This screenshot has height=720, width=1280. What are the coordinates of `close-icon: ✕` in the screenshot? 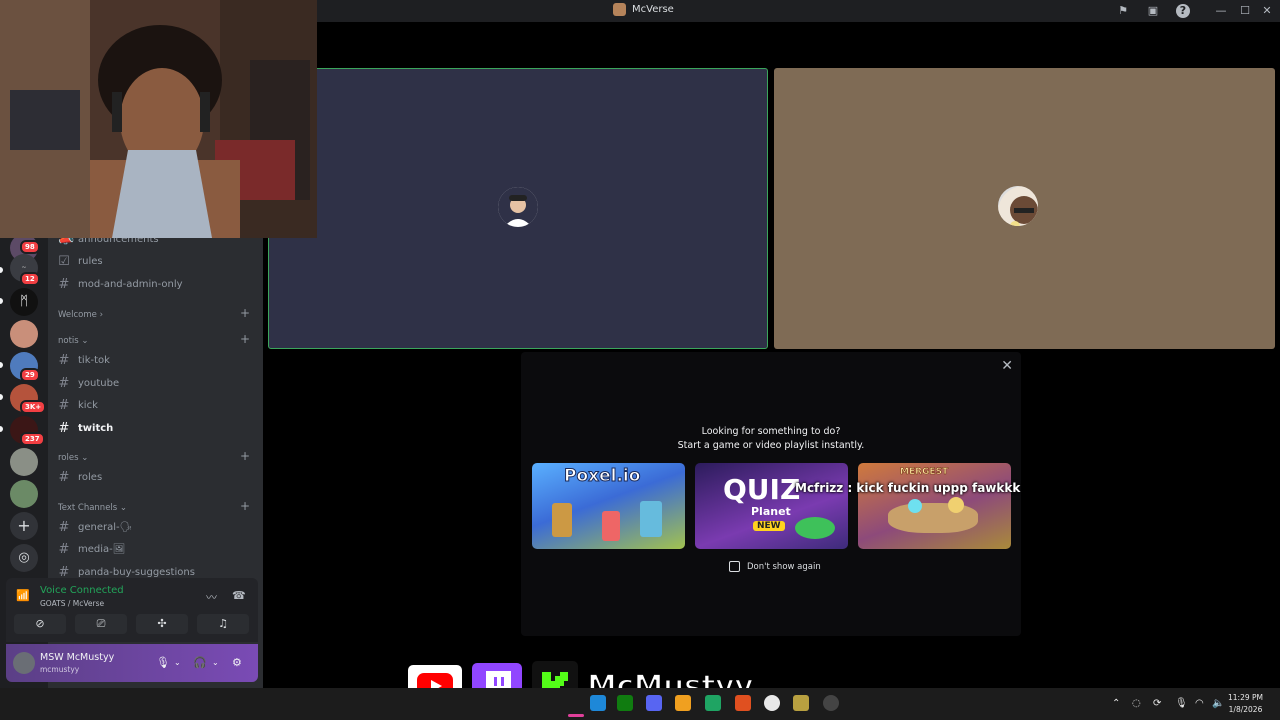 It's located at (1007, 366).